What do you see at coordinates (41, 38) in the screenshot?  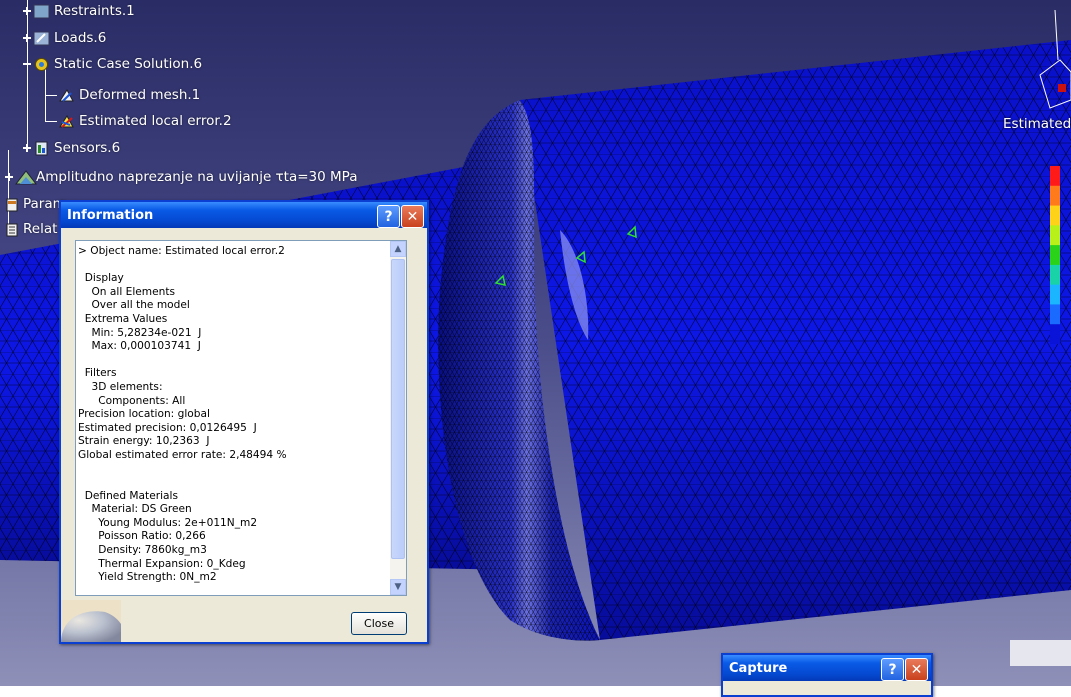 I see `loads-icon` at bounding box center [41, 38].